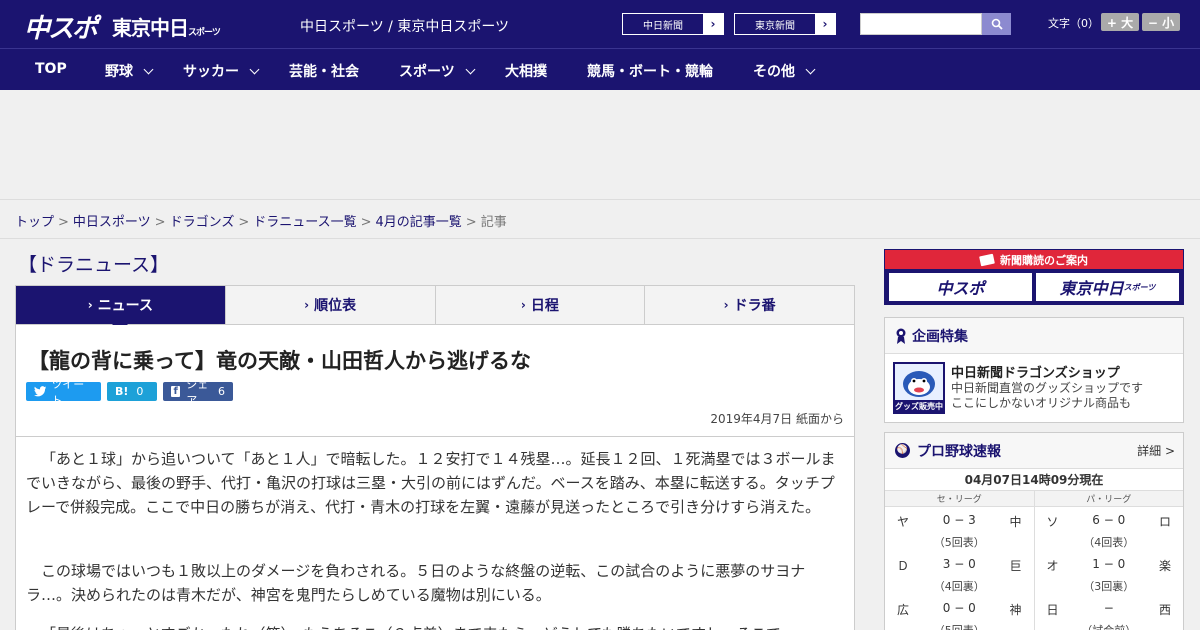 This screenshot has width=1200, height=630. I want to click on share-label: シェア, so click(197, 392).